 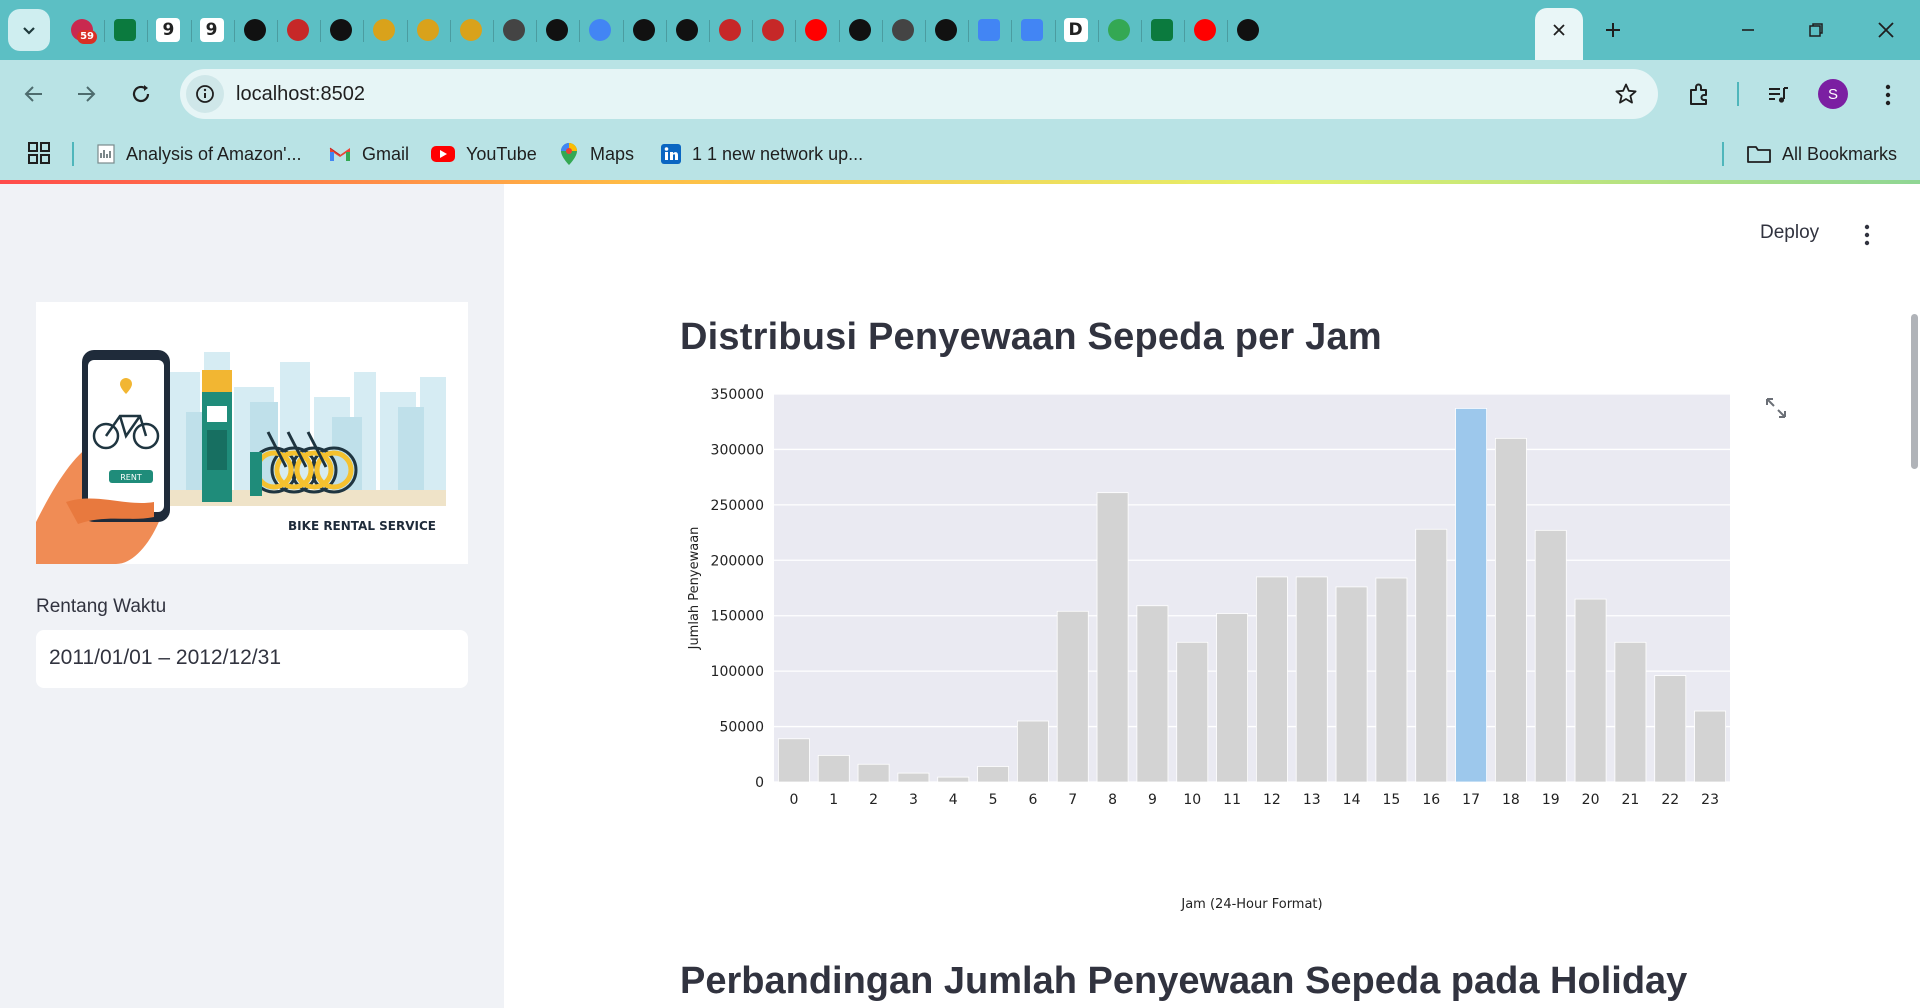 What do you see at coordinates (1076, 30) in the screenshot?
I see `browser-tab: D` at bounding box center [1076, 30].